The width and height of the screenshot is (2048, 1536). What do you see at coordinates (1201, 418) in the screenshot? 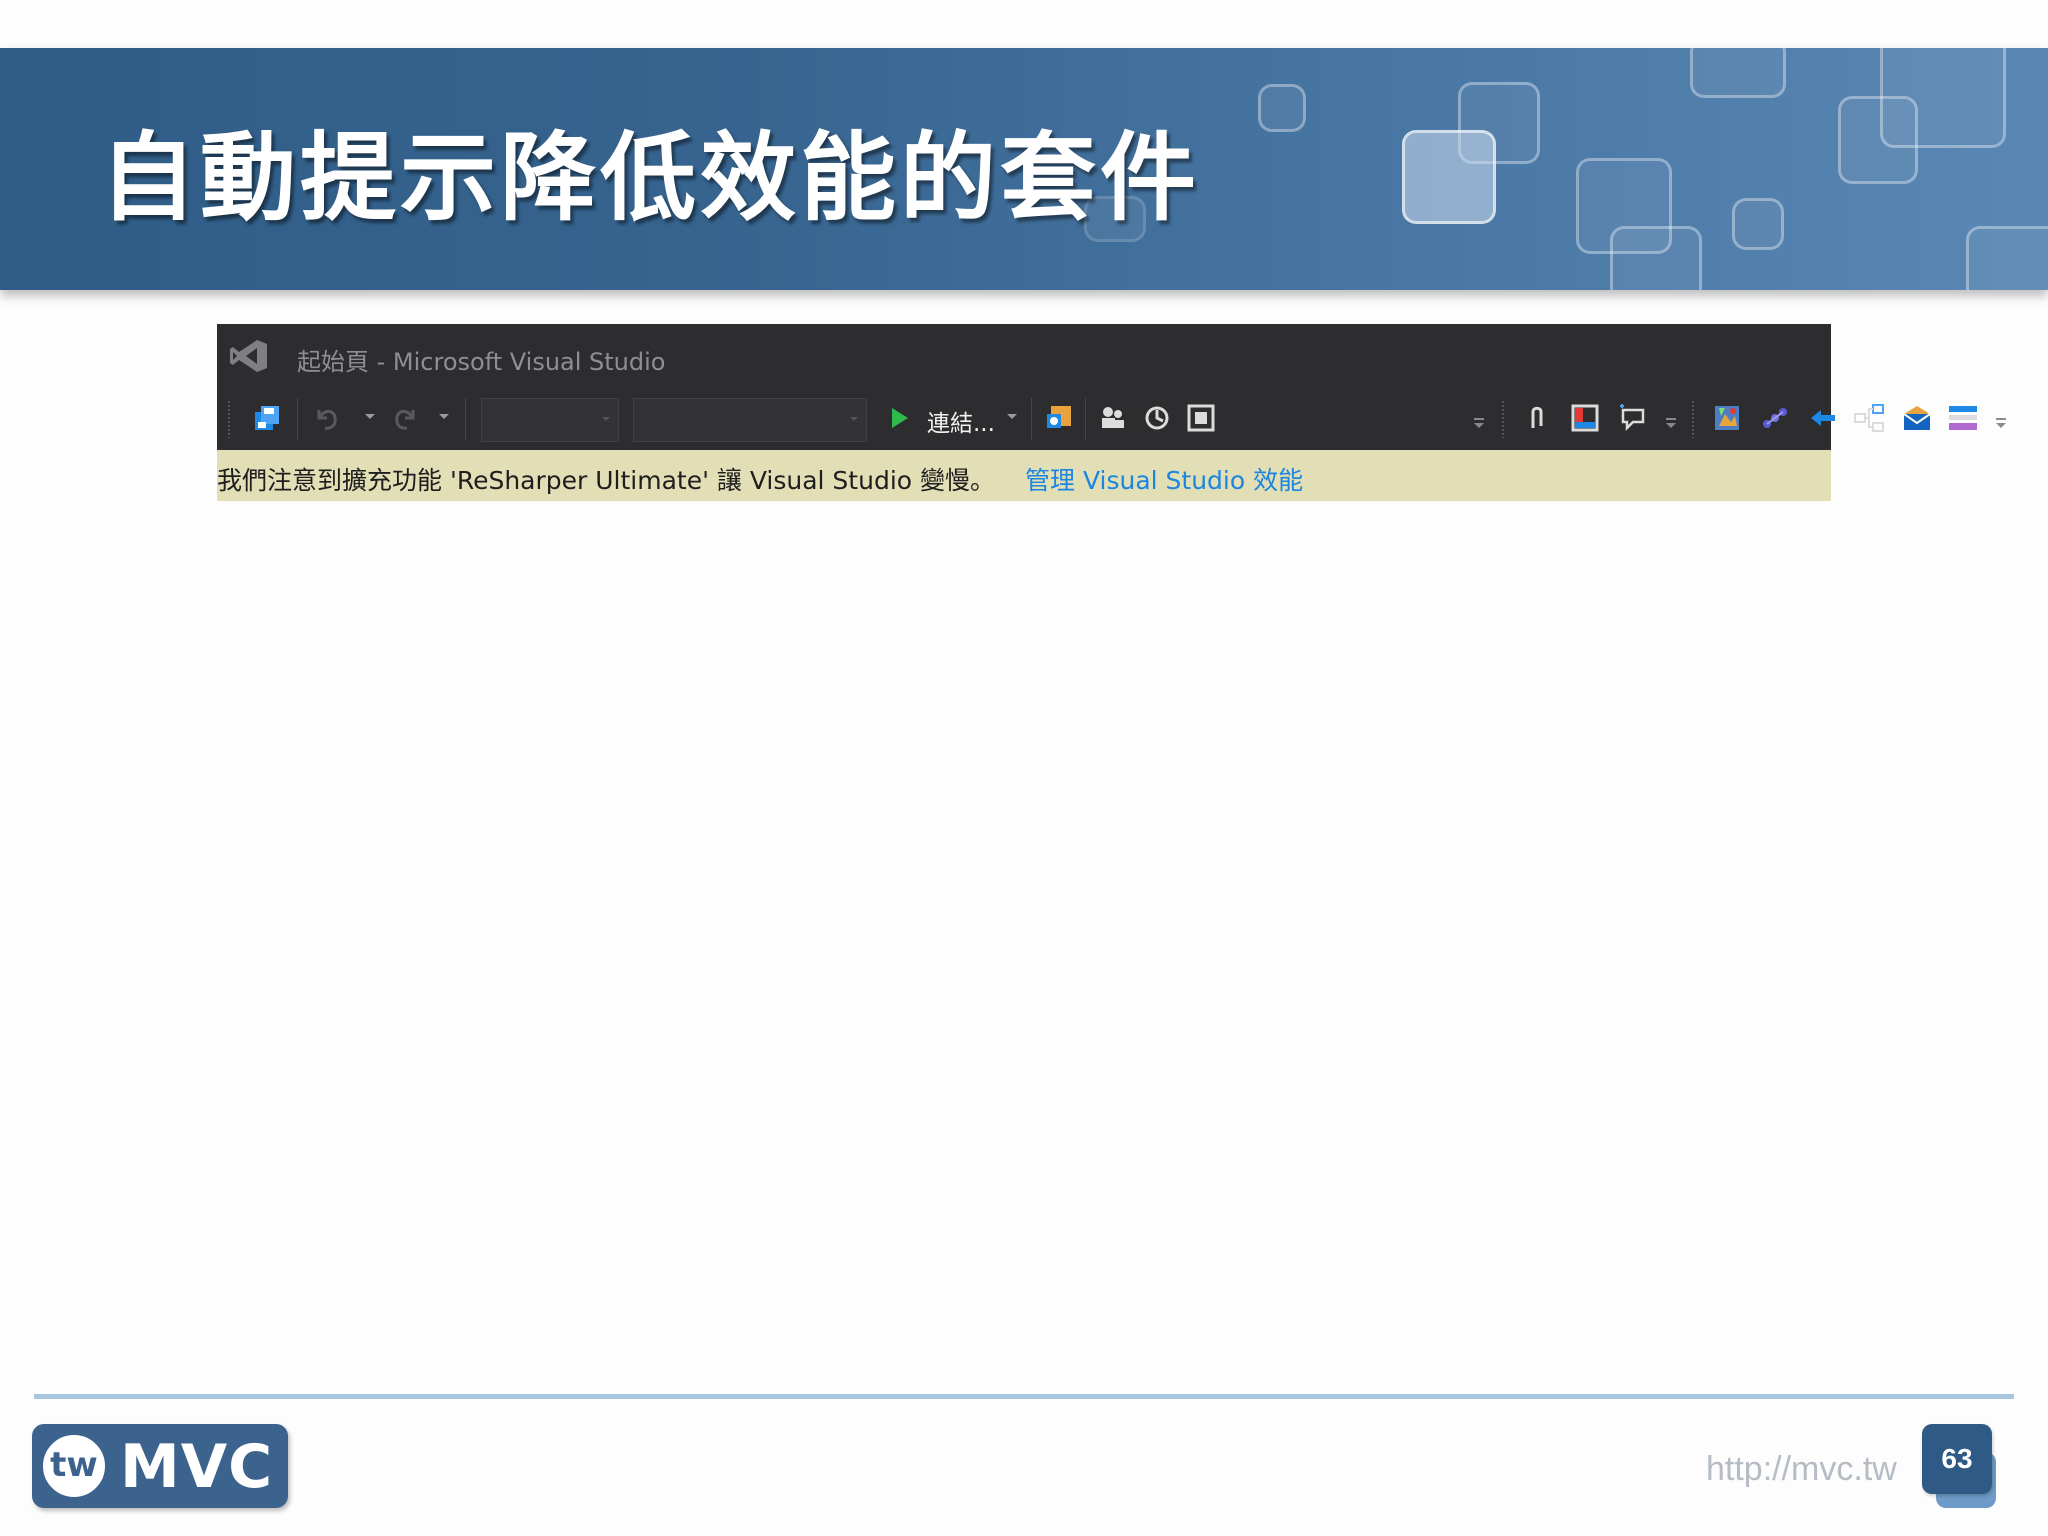
I see `code-map-icon` at bounding box center [1201, 418].